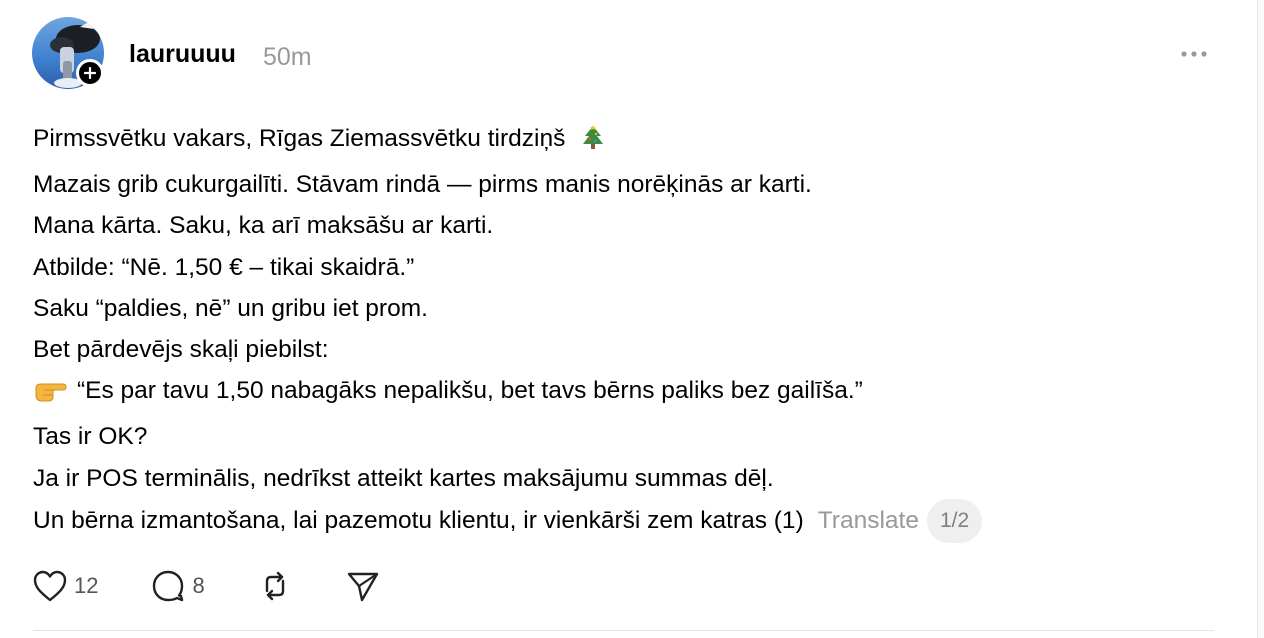  I want to click on like-button: 12, so click(65, 586).